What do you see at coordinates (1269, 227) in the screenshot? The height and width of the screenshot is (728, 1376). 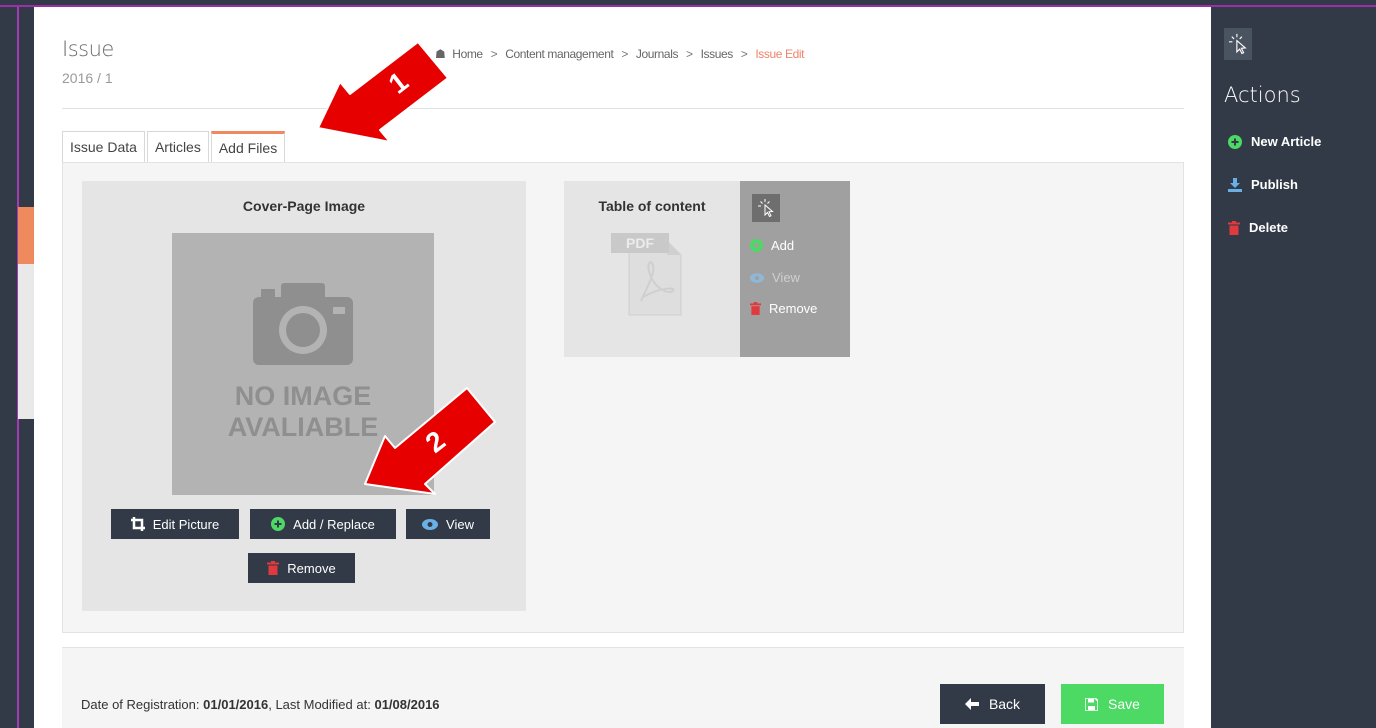 I see `delete-label: Delete` at bounding box center [1269, 227].